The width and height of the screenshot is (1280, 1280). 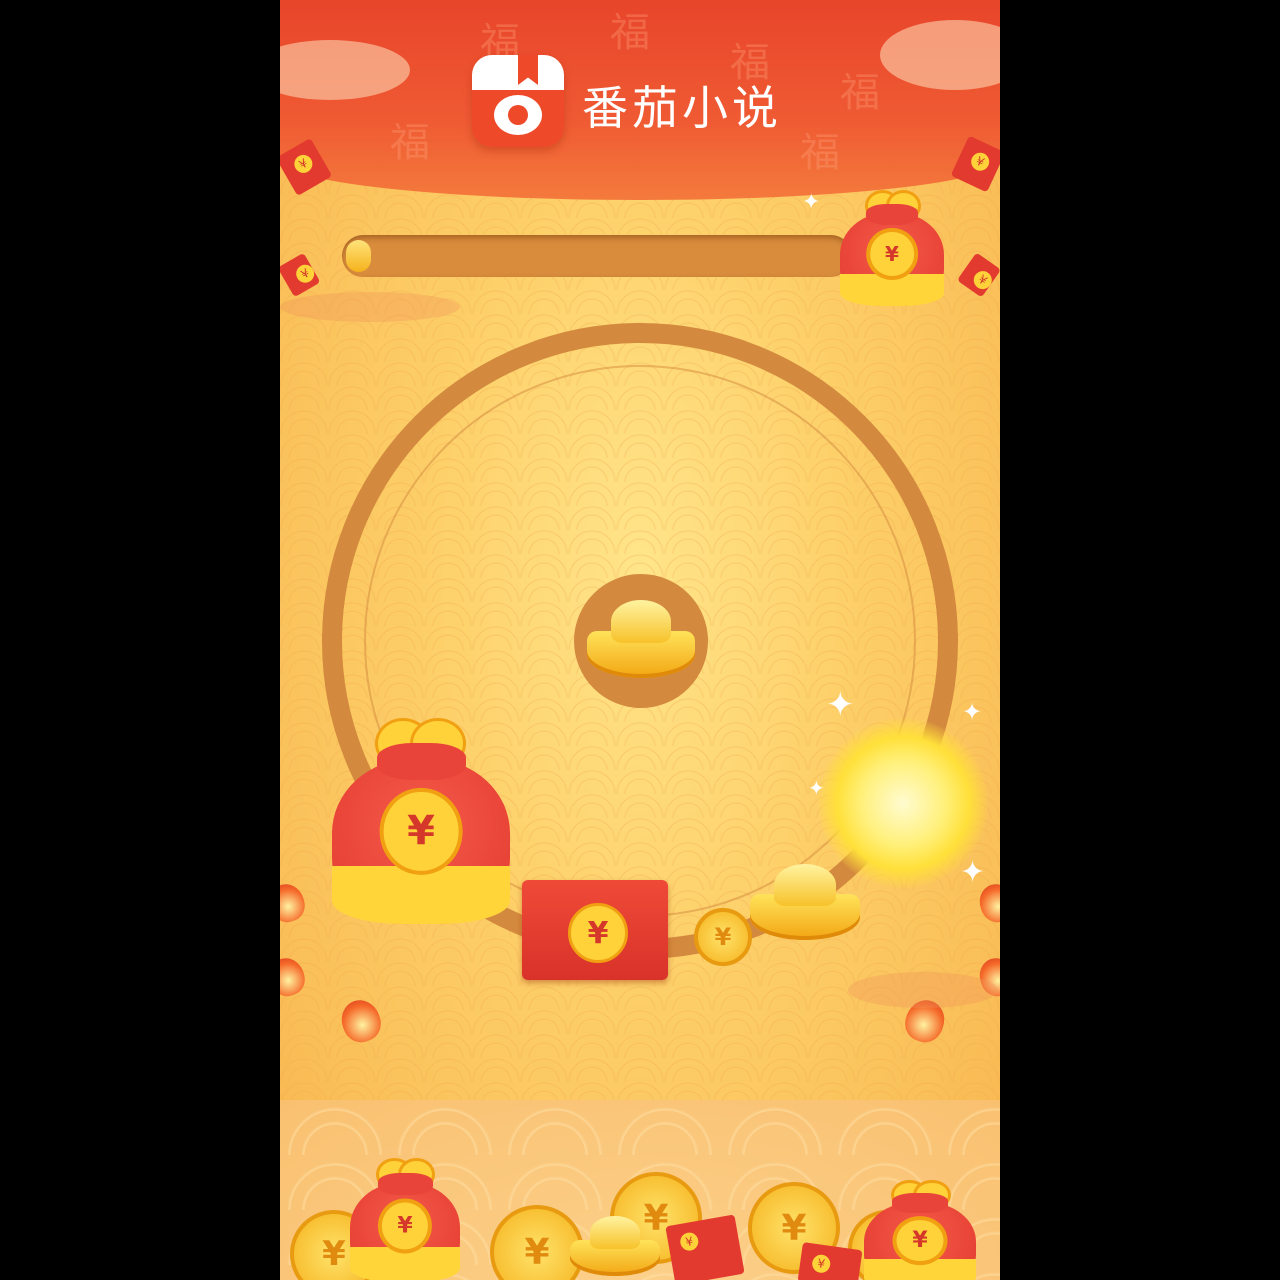 I want to click on red-envelope-icon: ¥, so click(x=595, y=930).